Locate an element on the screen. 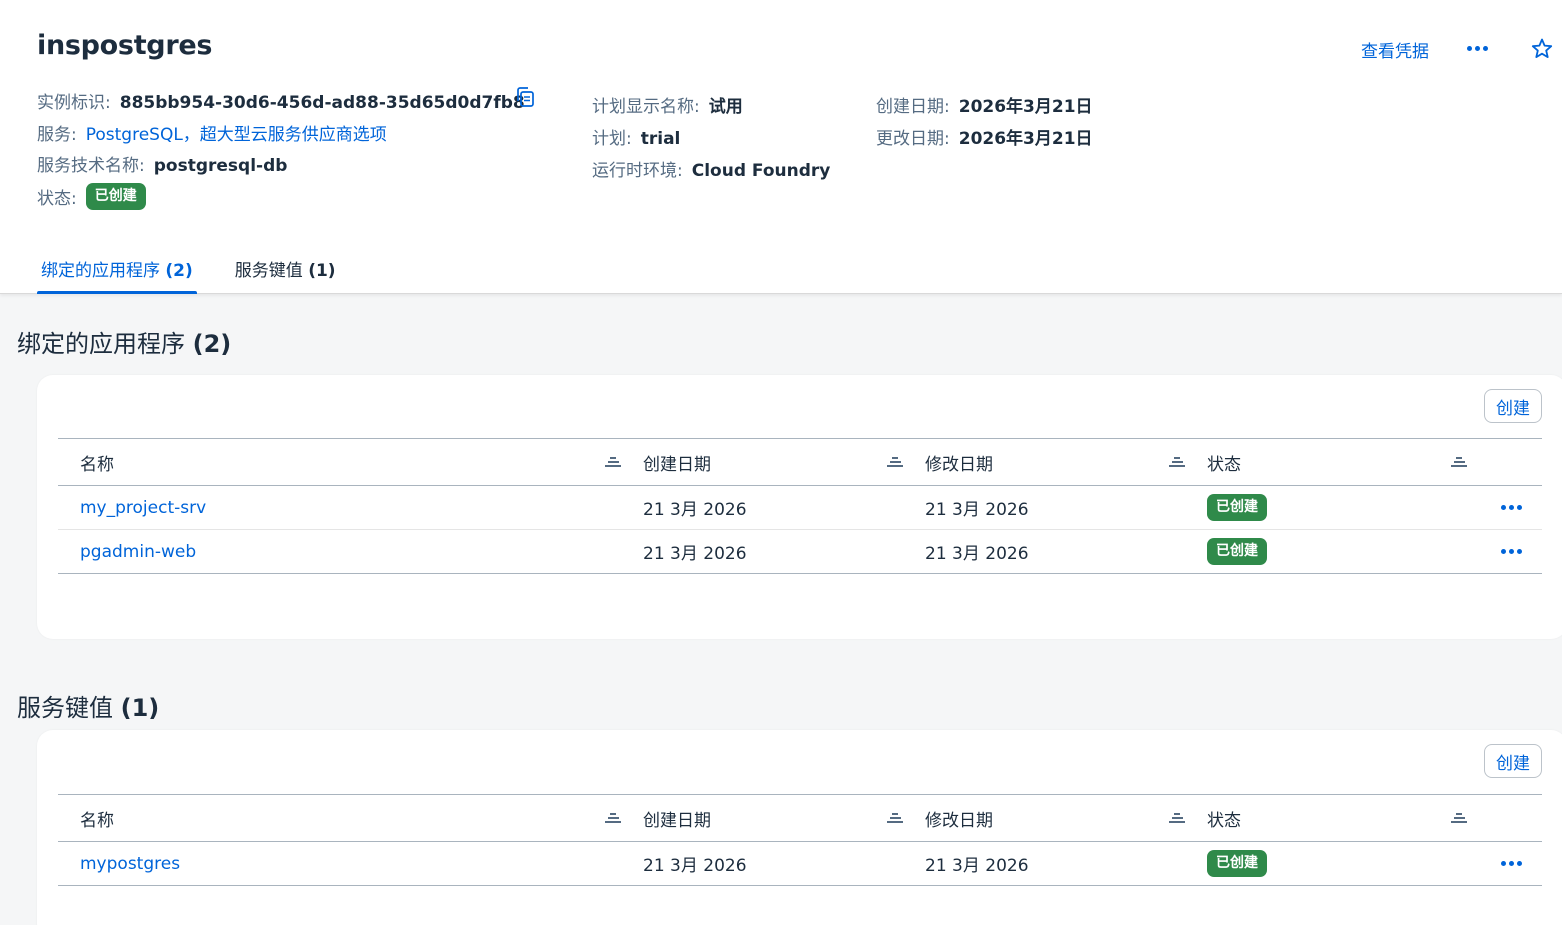 The width and height of the screenshot is (1562, 925). tab-bar: 绑定的应用程序 (2) 服务键值 (1) is located at coordinates (205, 271).